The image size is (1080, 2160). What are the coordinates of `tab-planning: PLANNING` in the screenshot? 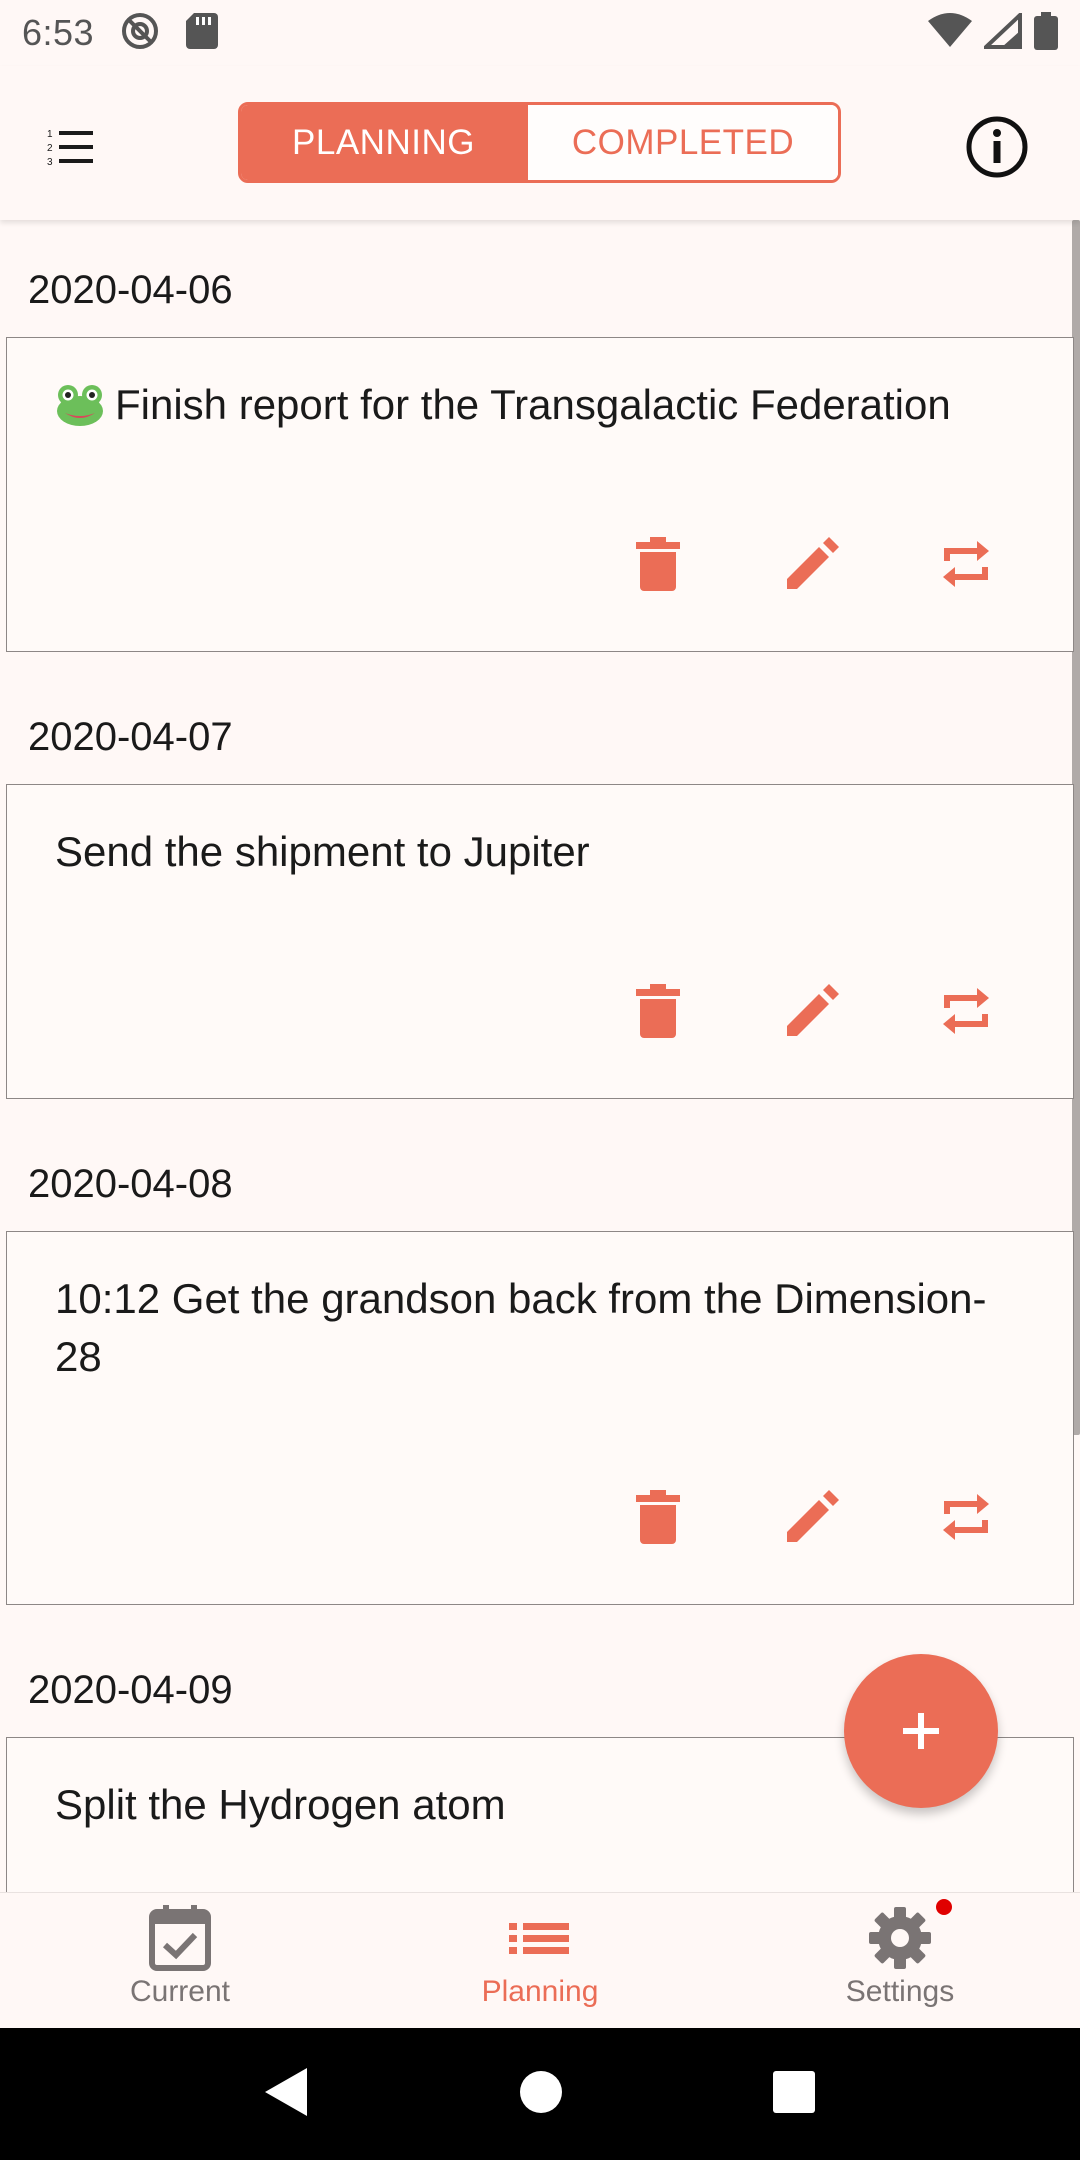 It's located at (383, 142).